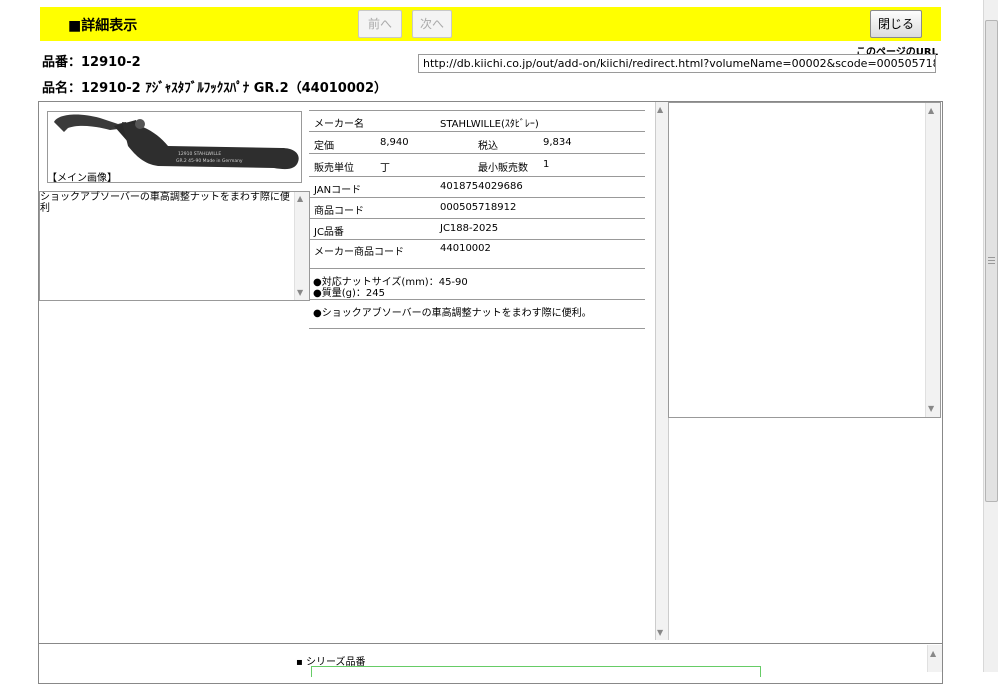  What do you see at coordinates (82, 178) in the screenshot?
I see `image-caption: 【メイン画像】` at bounding box center [82, 178].